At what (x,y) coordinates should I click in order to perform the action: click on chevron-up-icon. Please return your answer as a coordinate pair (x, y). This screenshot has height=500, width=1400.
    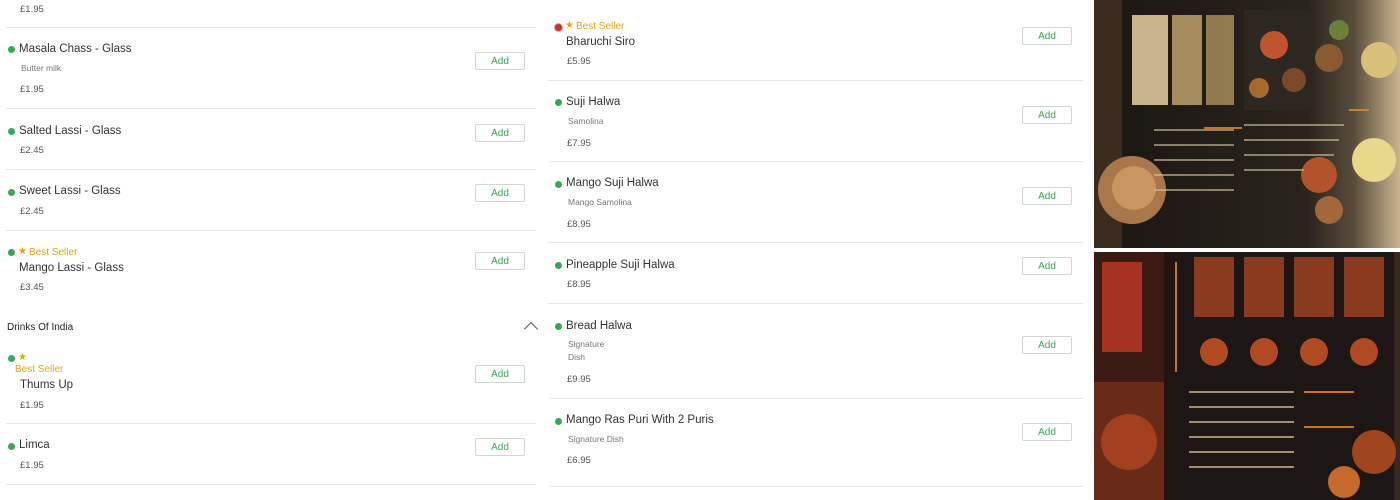
    Looking at the image, I should click on (531, 329).